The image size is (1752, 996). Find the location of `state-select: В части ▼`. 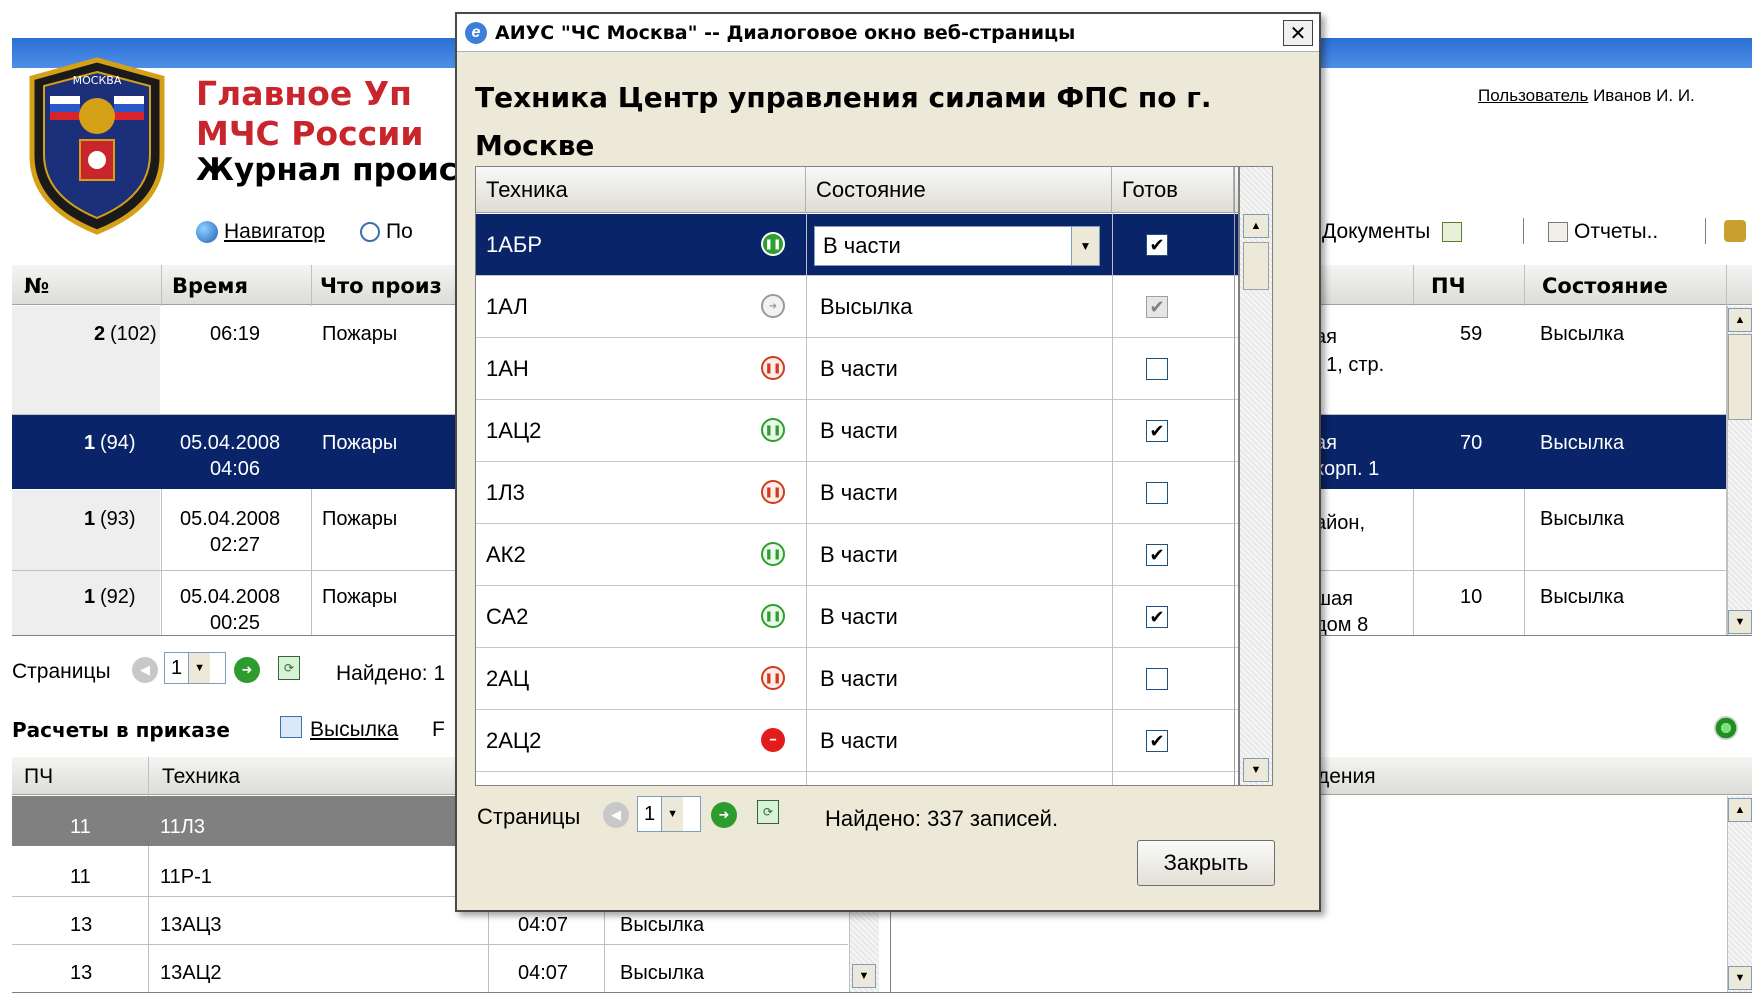

state-select: В части ▼ is located at coordinates (957, 246).